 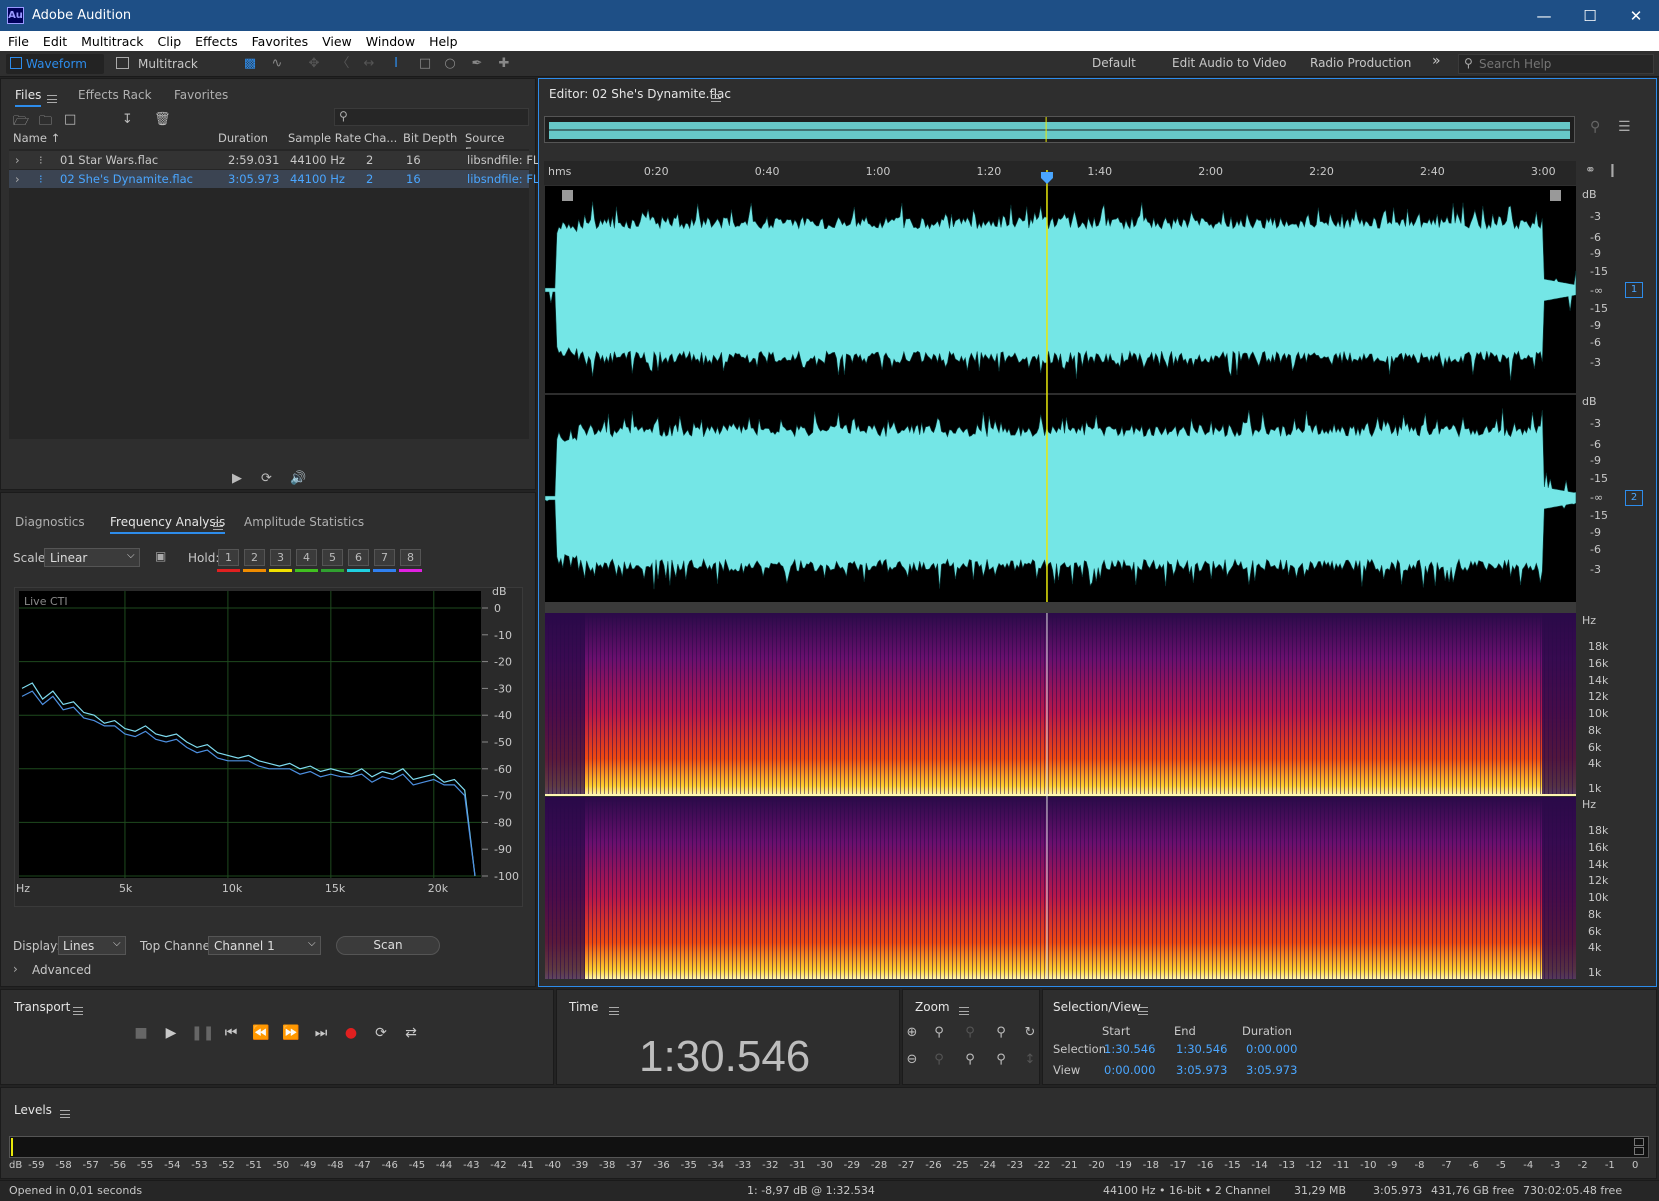 What do you see at coordinates (1030, 1060) in the screenshot?
I see `zoom-selected-channel-icon: ↕` at bounding box center [1030, 1060].